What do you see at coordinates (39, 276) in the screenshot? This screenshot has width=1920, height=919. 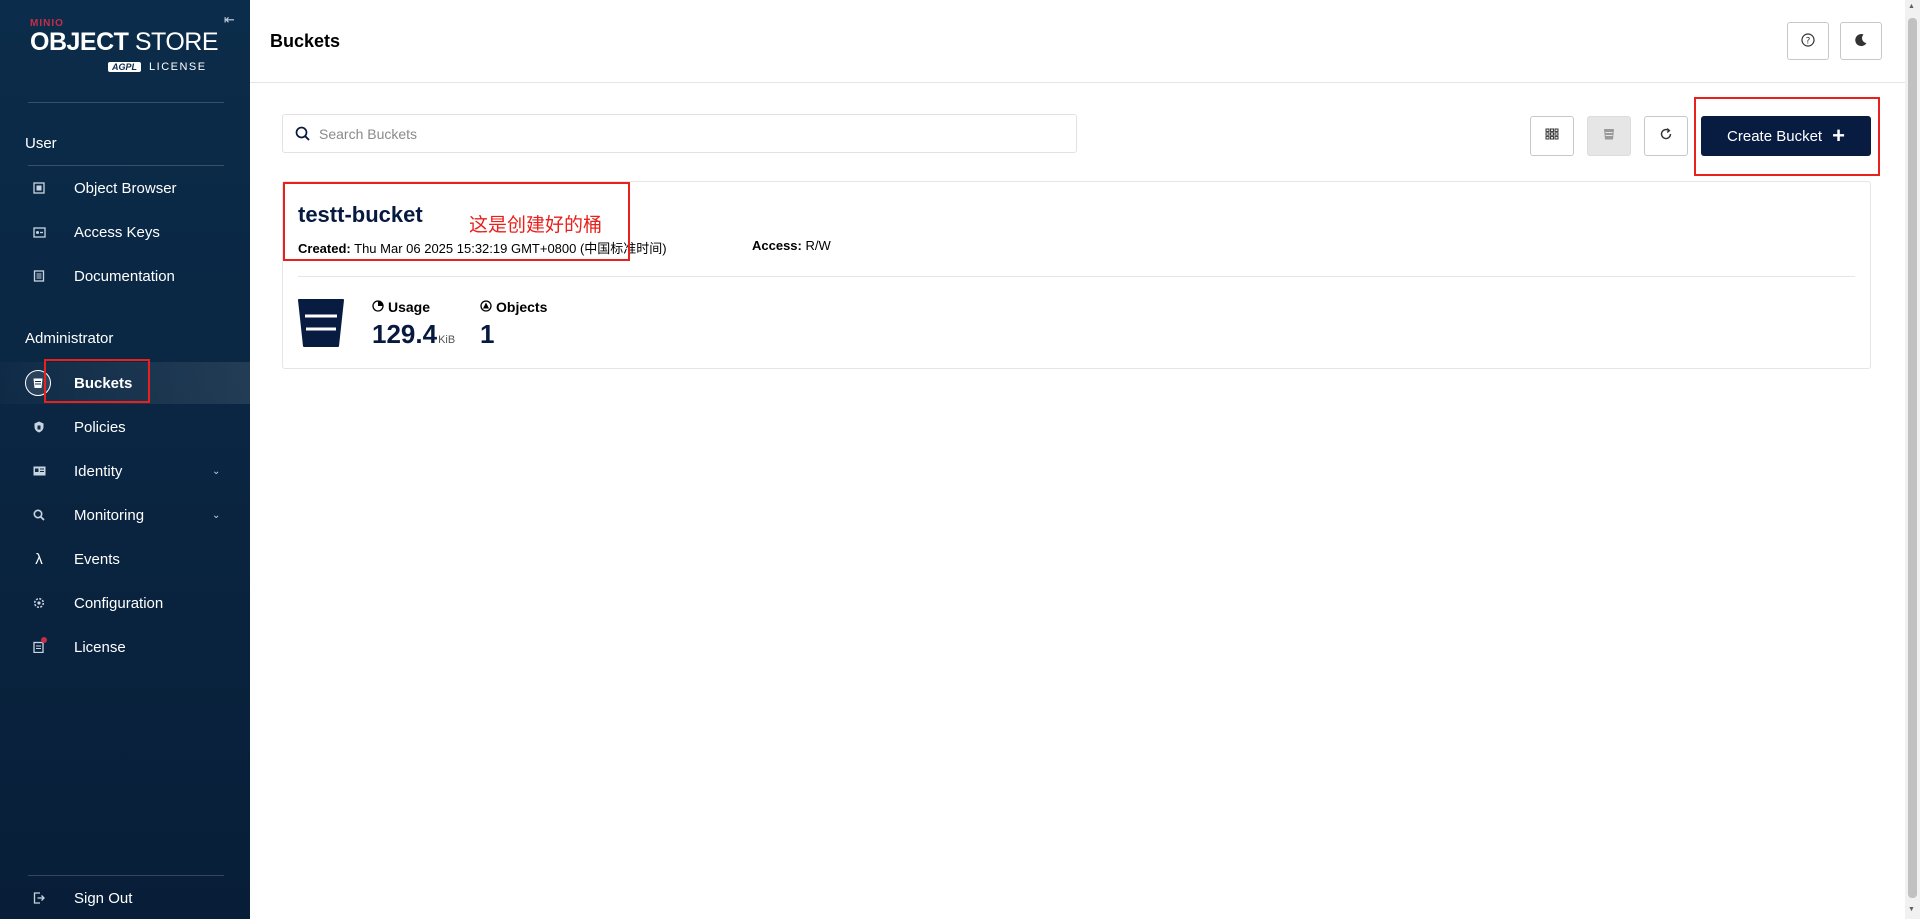 I see `document-icon` at bounding box center [39, 276].